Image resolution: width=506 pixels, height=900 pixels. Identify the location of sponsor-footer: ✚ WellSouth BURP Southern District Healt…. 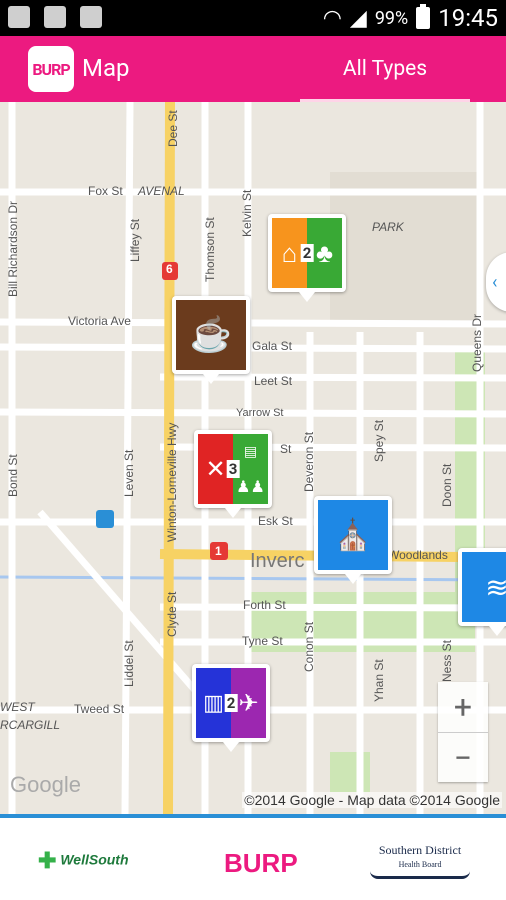
(253, 857).